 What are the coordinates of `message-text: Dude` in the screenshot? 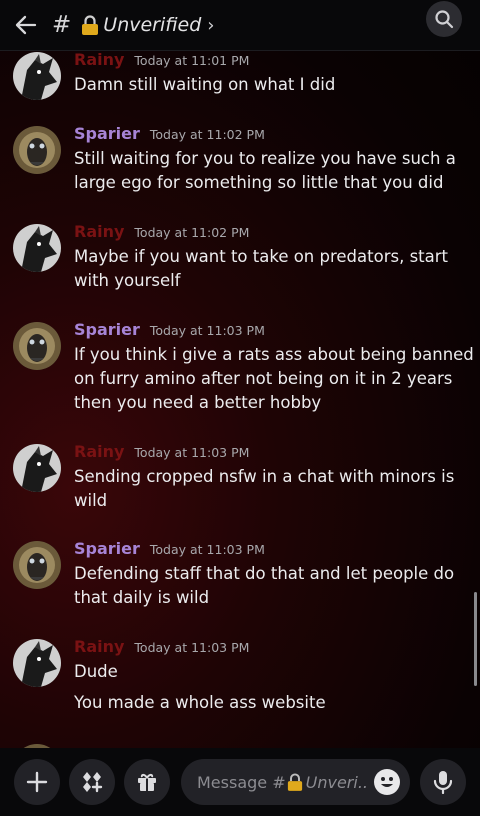 It's located at (96, 671).